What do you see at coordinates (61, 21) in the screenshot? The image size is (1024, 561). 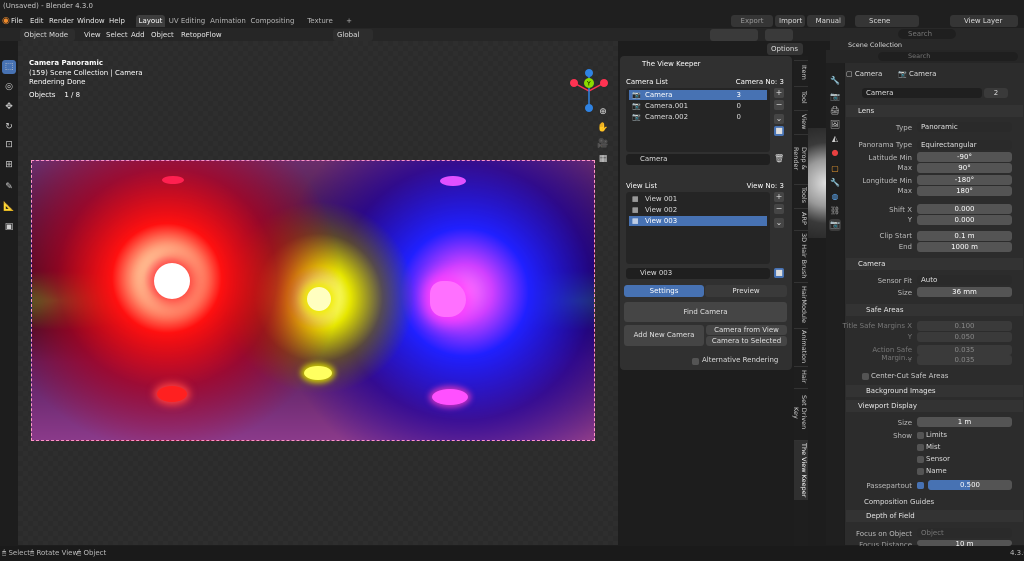 I see `menu-render: Render` at bounding box center [61, 21].